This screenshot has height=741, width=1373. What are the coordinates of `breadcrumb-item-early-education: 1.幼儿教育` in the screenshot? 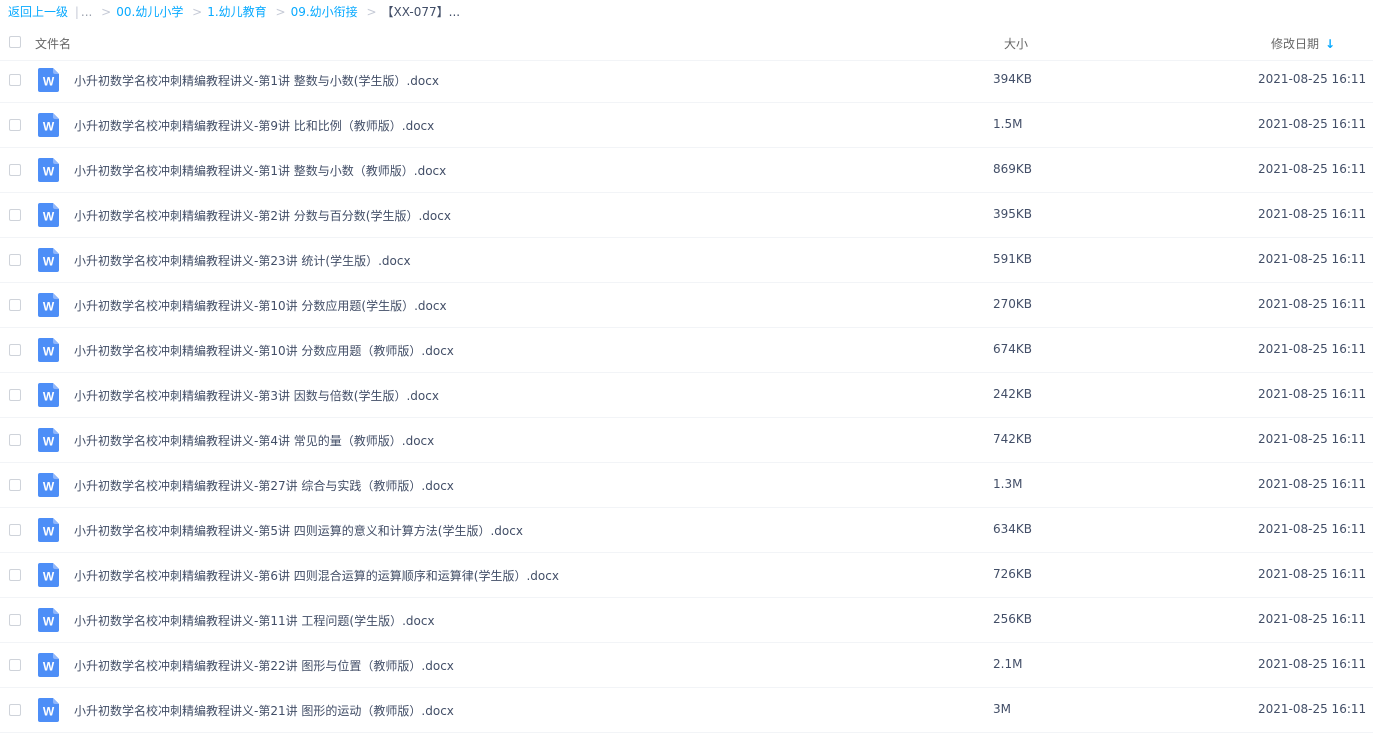 It's located at (236, 12).